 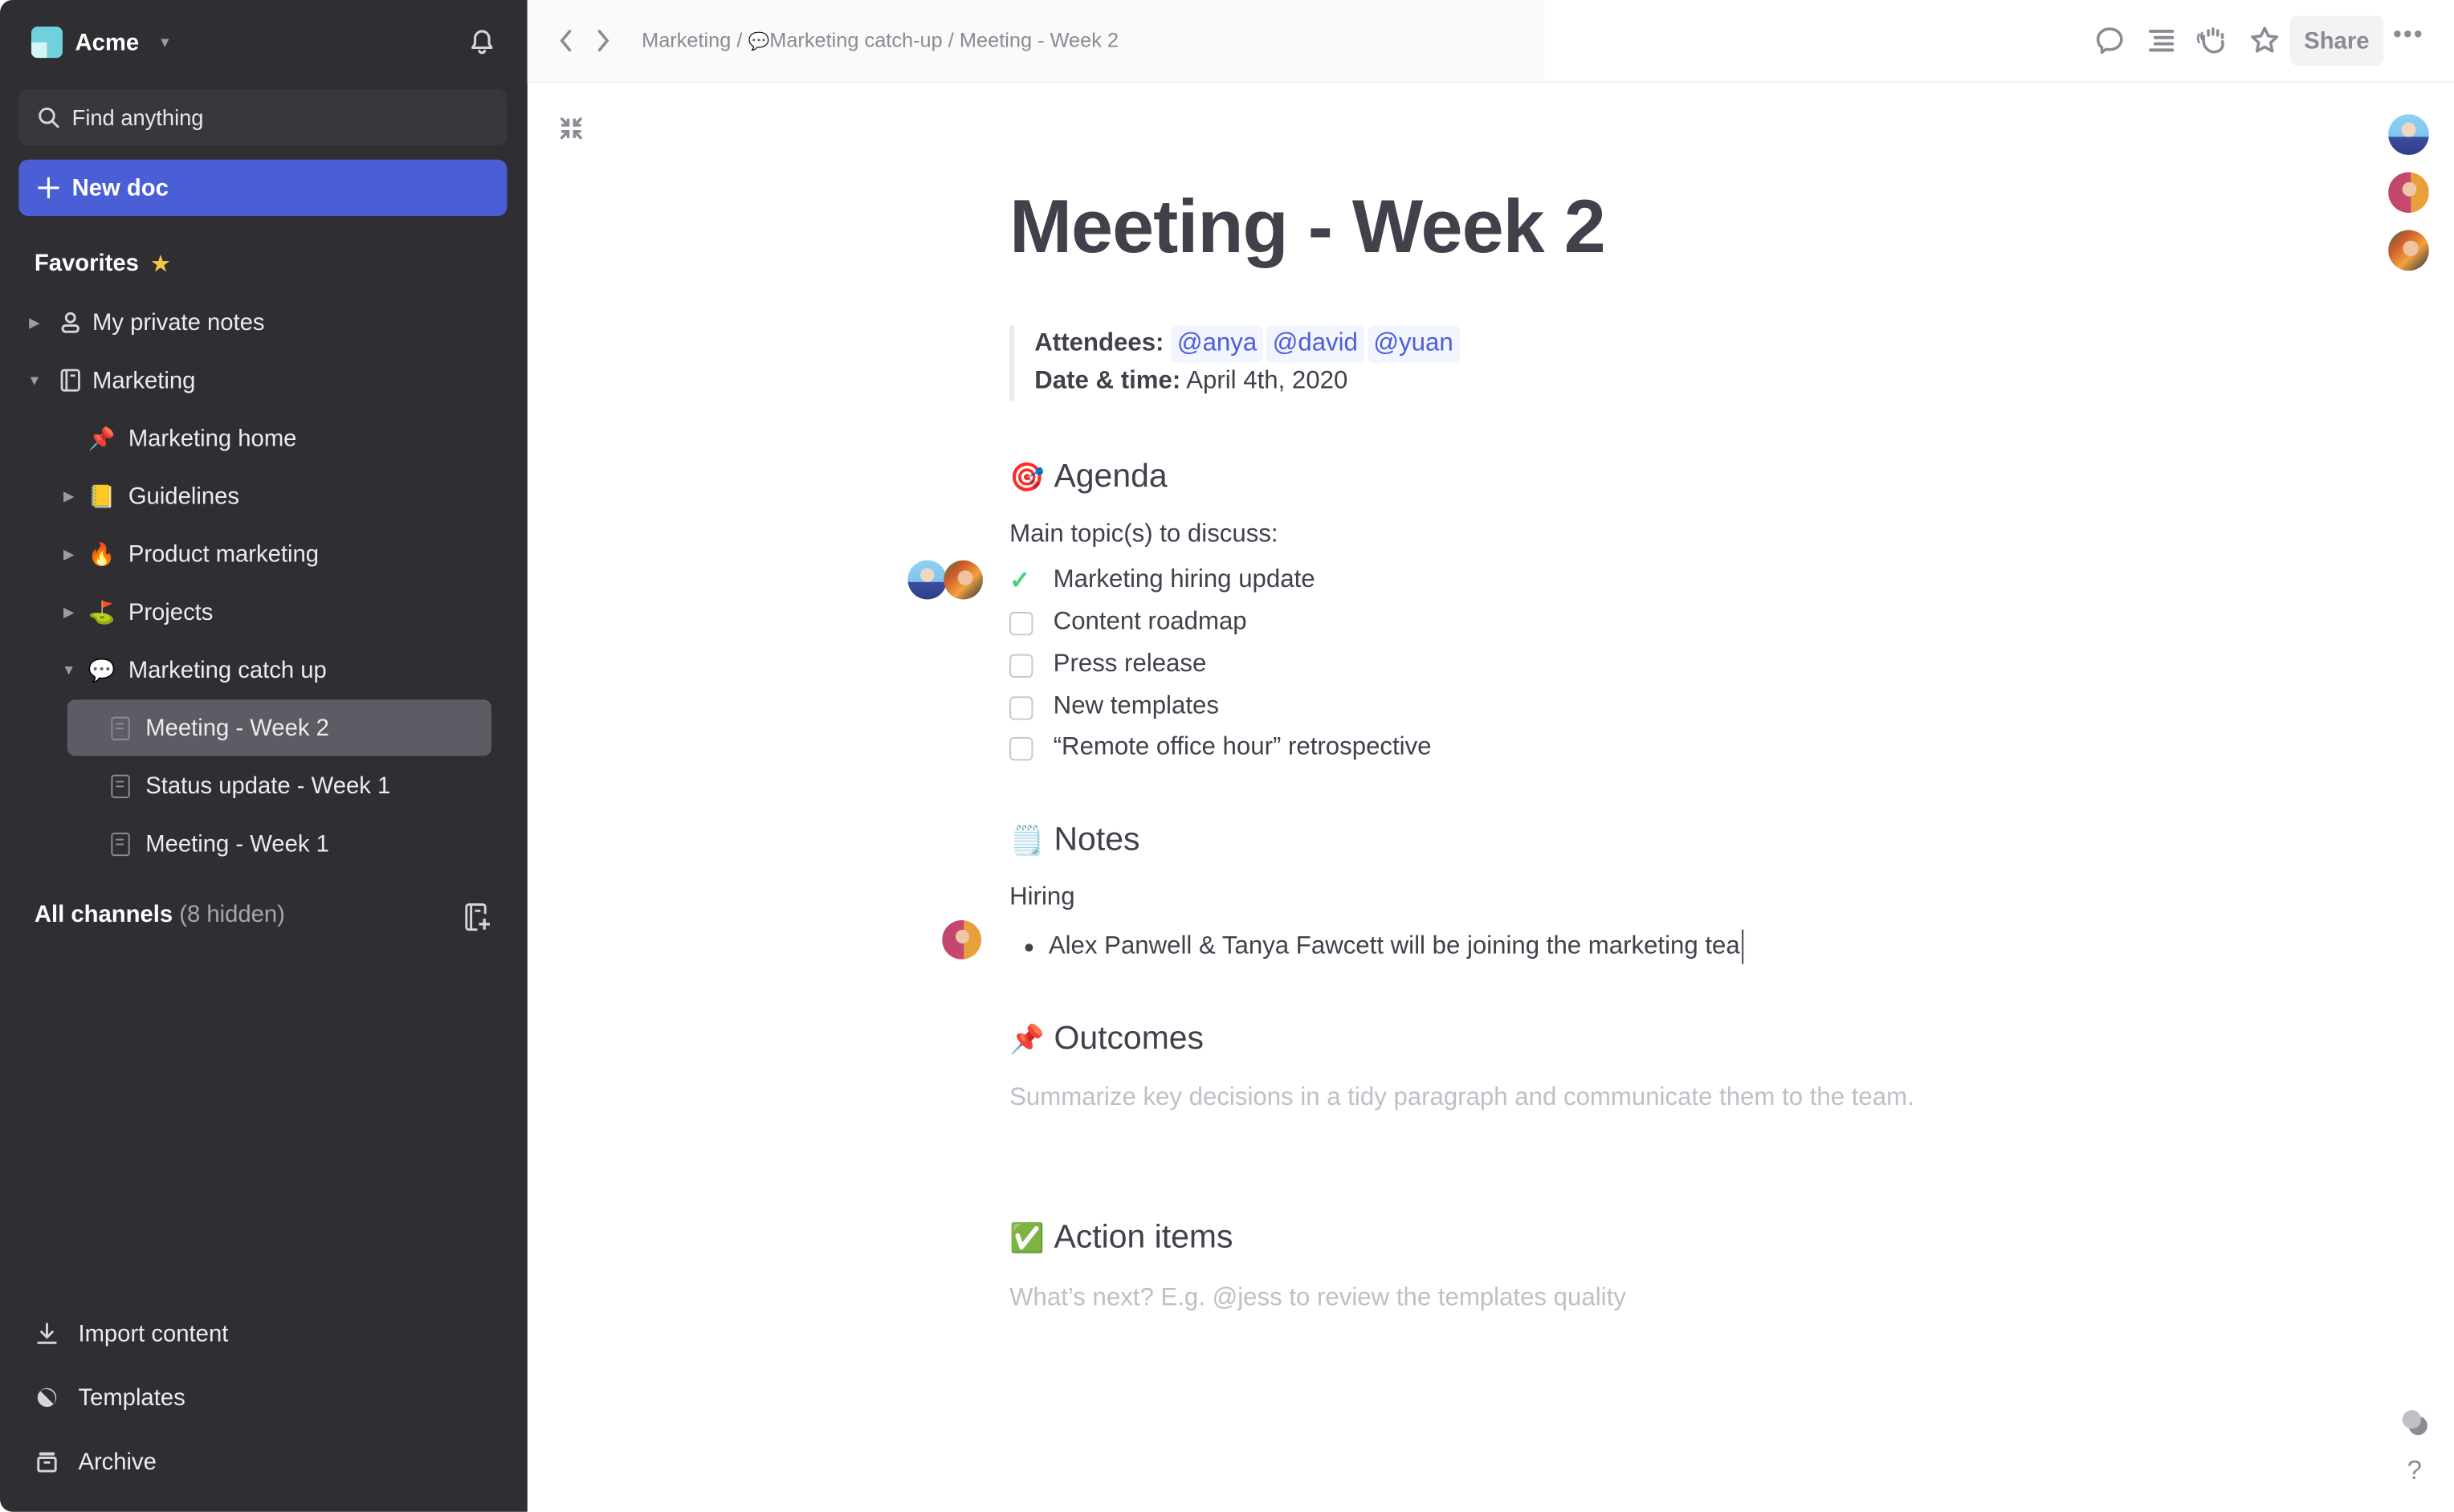 I want to click on templates-icon, so click(x=47, y=1398).